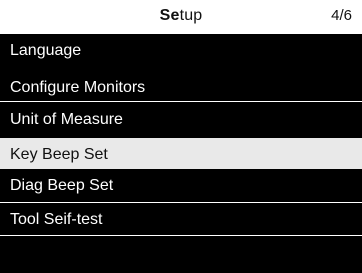  What do you see at coordinates (181, 219) in the screenshot?
I see `menu-item-tool-self-test: Tool Seif-test` at bounding box center [181, 219].